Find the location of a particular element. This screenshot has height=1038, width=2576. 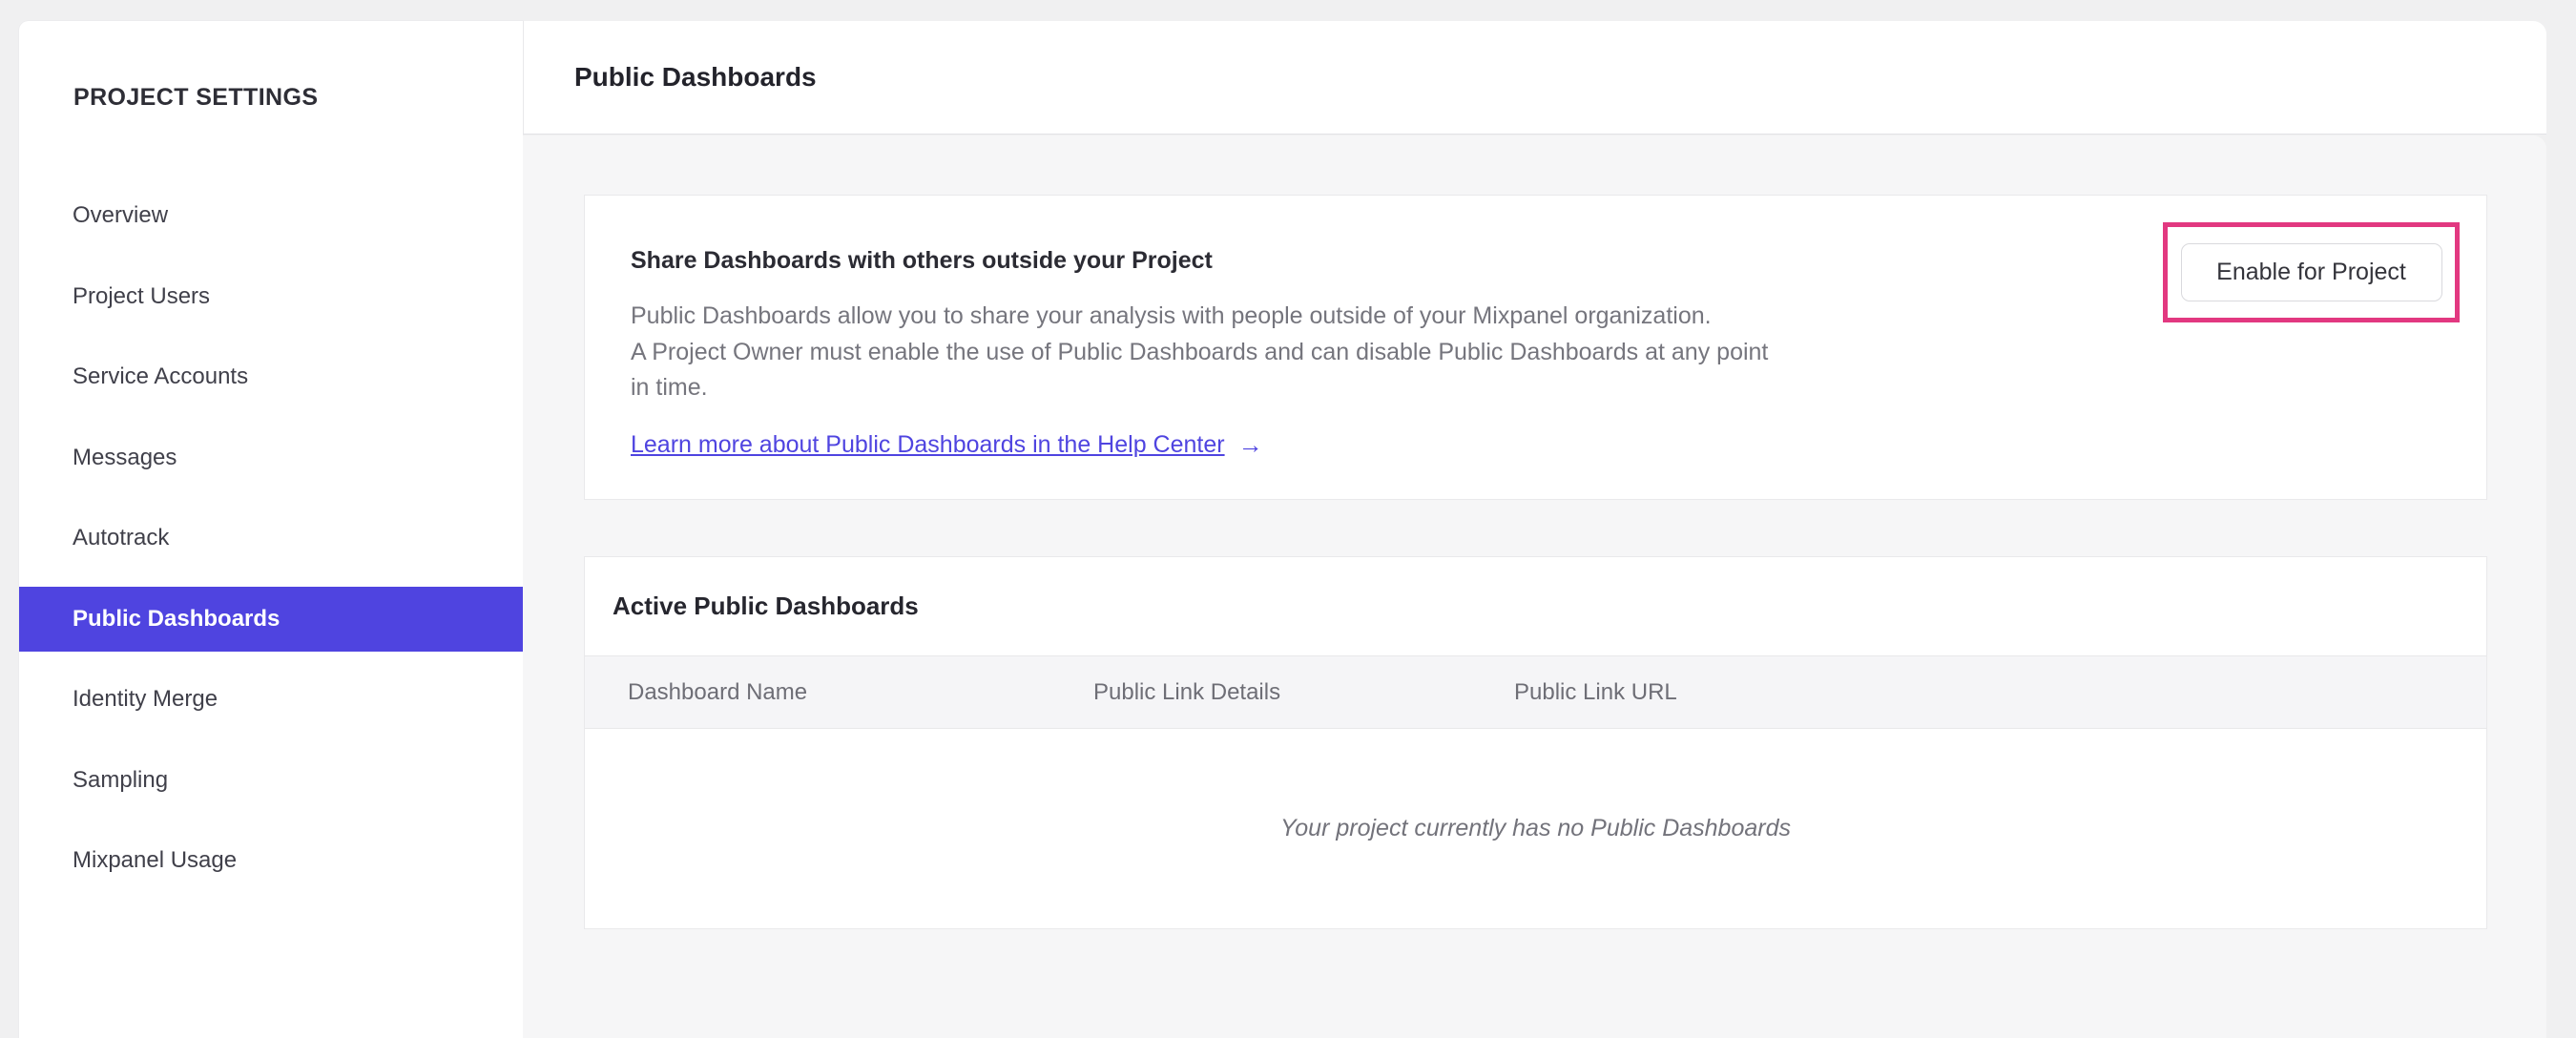

page-header: Public Dashboards is located at coordinates (1534, 78).